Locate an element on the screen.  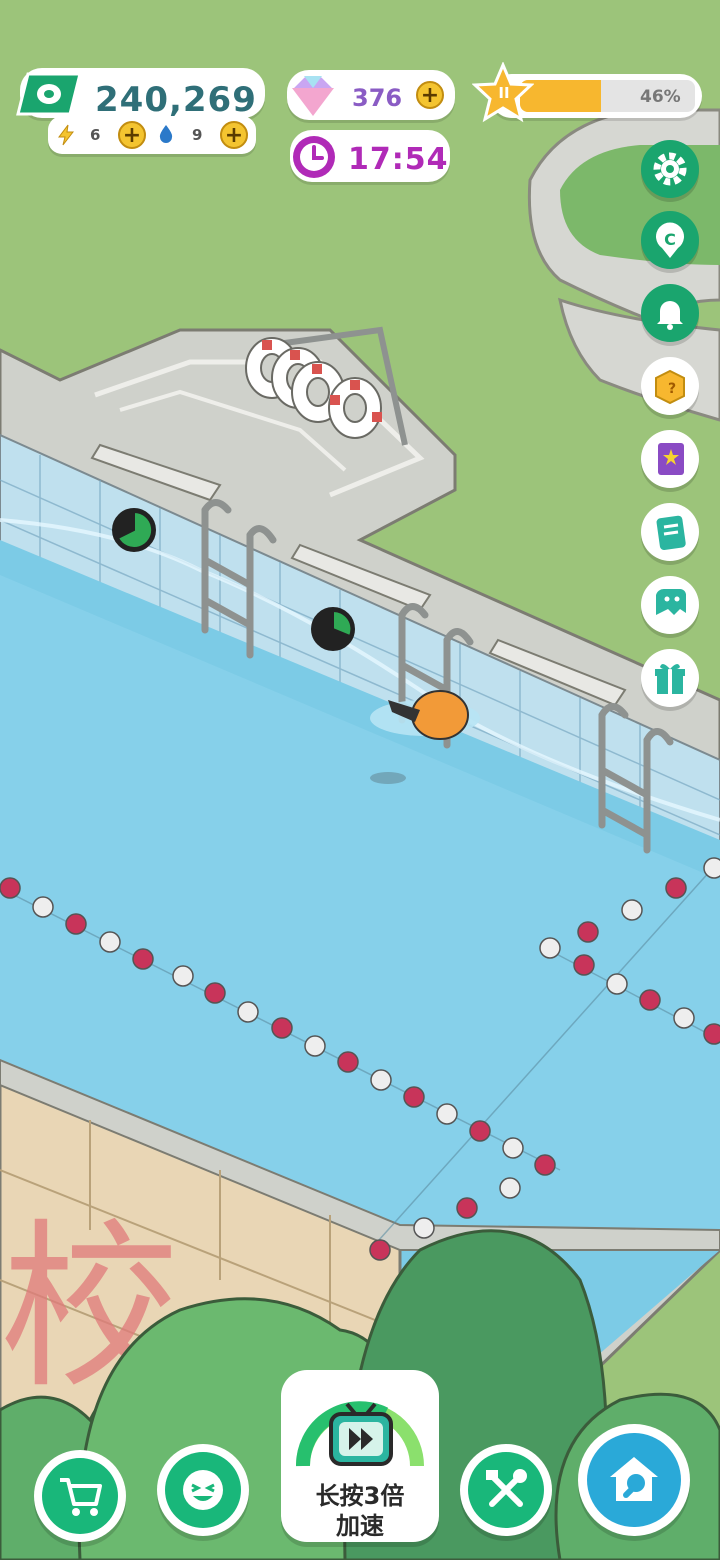
money-icon is located at coordinates (49, 94).